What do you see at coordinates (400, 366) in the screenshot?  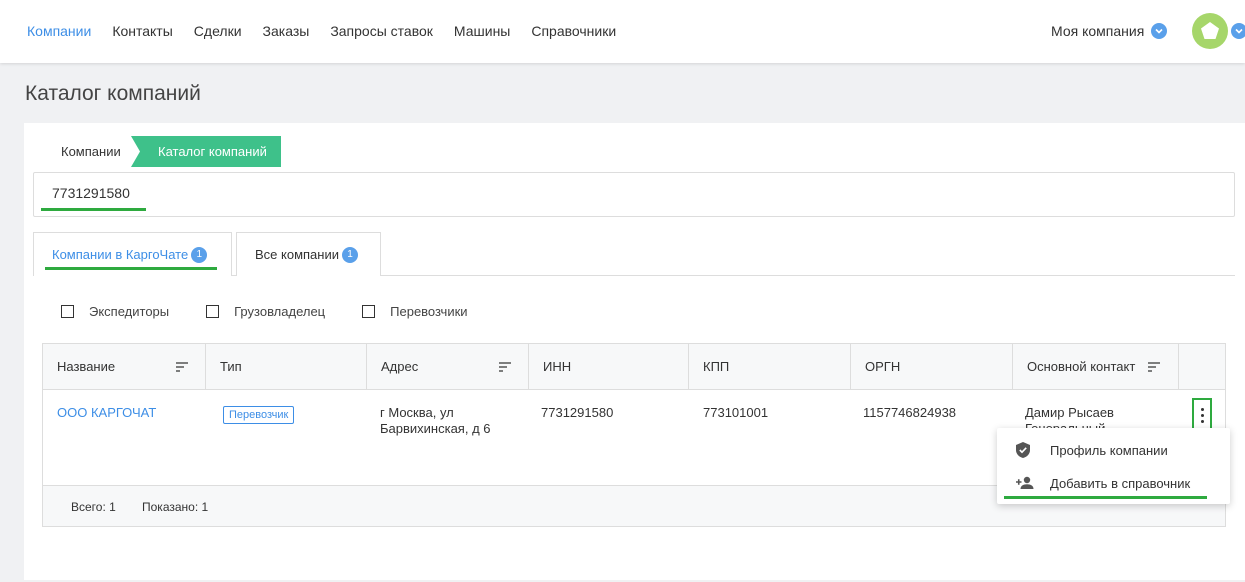 I see `header-label: Адрес` at bounding box center [400, 366].